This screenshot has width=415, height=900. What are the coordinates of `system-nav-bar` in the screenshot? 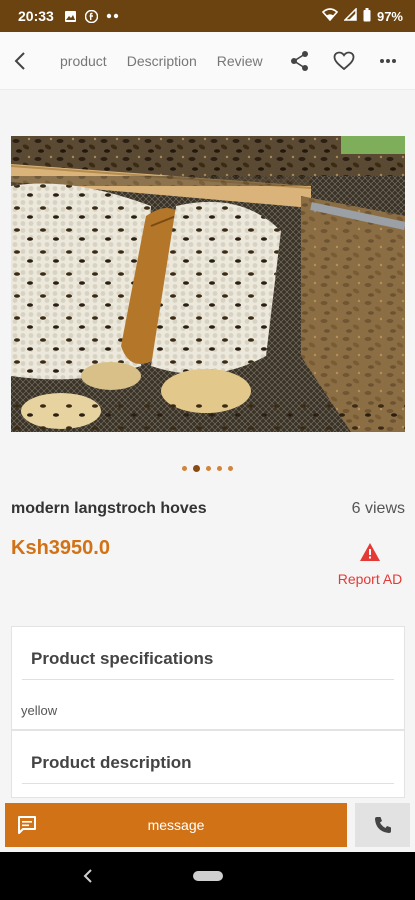 It's located at (207, 876).